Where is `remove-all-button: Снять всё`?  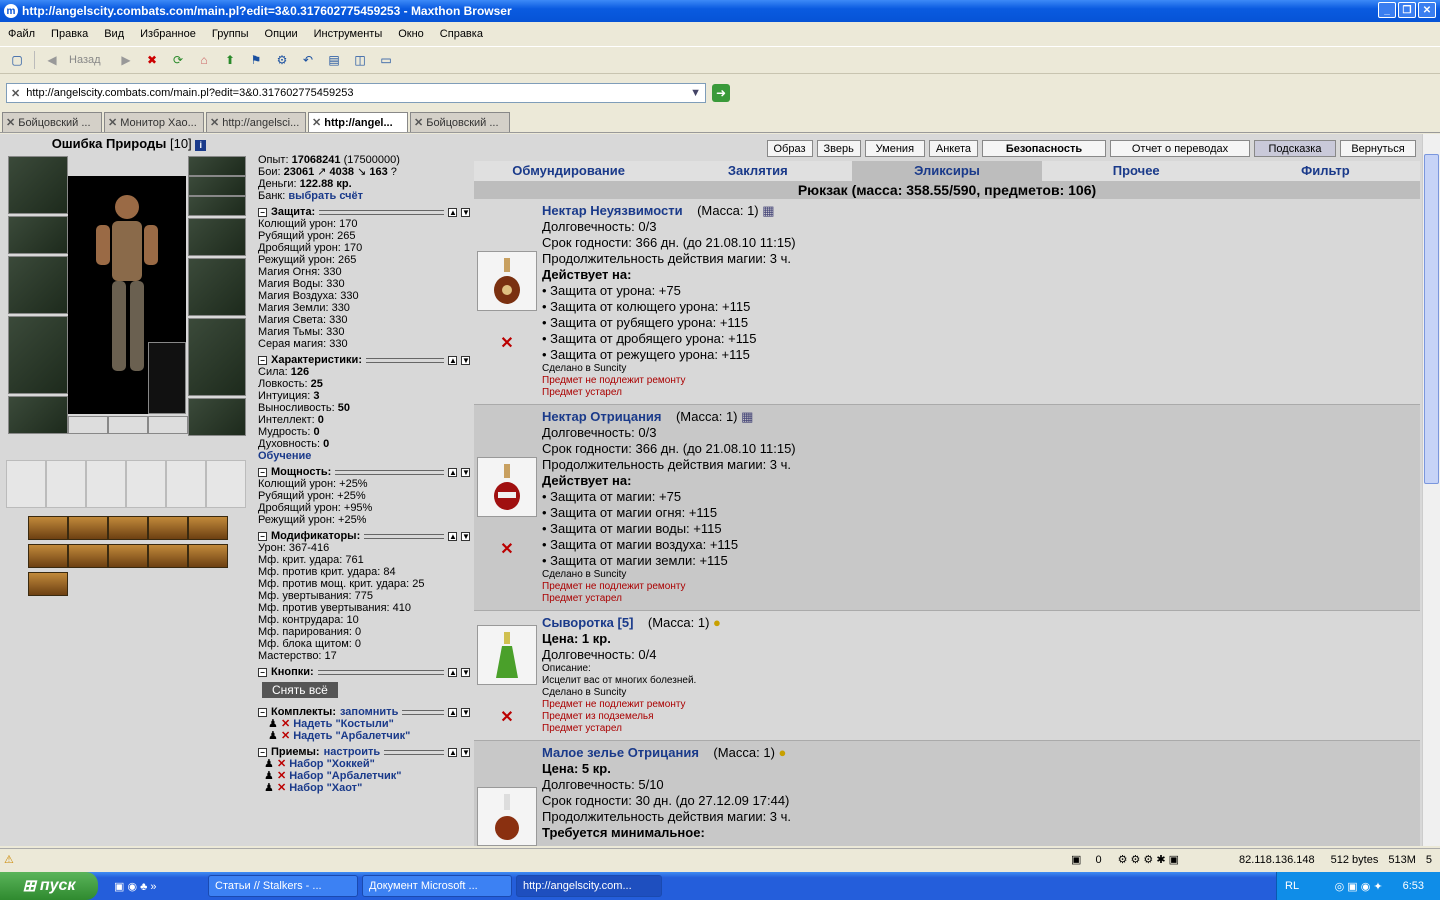
remove-all-button: Снять всё is located at coordinates (300, 690).